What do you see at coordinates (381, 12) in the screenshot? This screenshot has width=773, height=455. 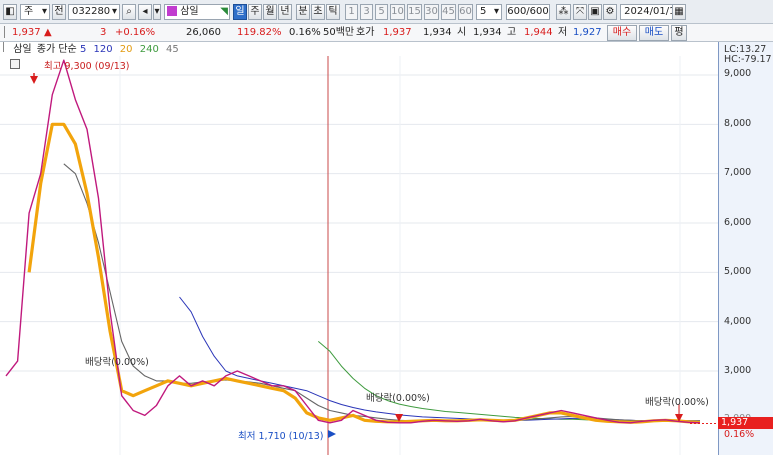 I see `interval-5-button: 5` at bounding box center [381, 12].